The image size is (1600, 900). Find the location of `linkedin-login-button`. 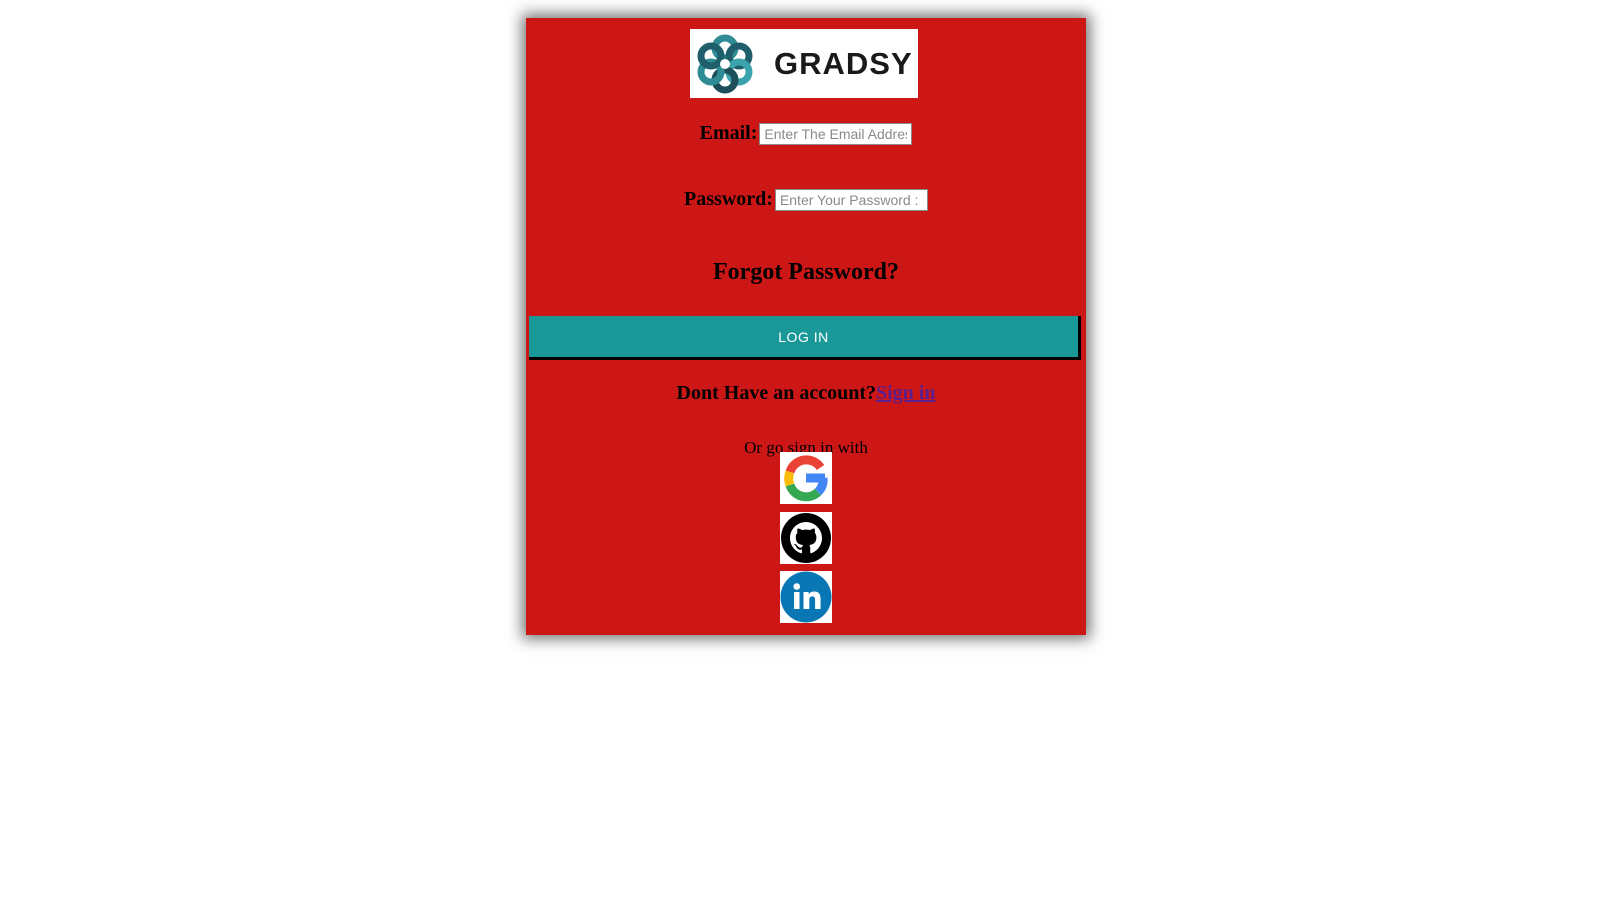

linkedin-login-button is located at coordinates (806, 597).